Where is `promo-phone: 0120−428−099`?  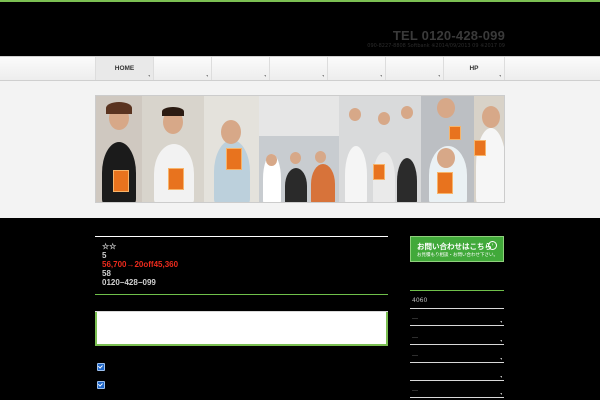
promo-phone: 0120−428−099 is located at coordinates (140, 282).